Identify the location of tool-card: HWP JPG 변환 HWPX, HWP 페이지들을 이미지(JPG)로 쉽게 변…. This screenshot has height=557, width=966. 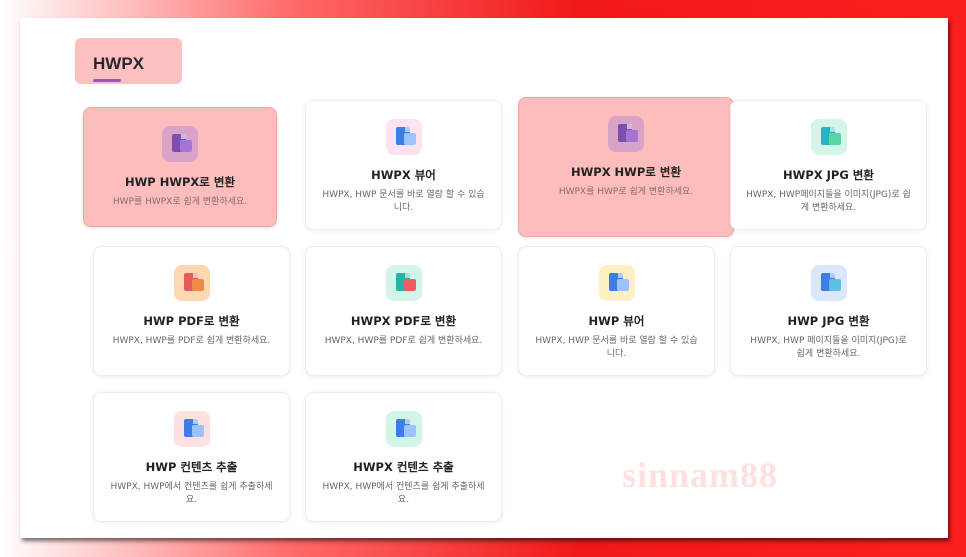
(828, 311).